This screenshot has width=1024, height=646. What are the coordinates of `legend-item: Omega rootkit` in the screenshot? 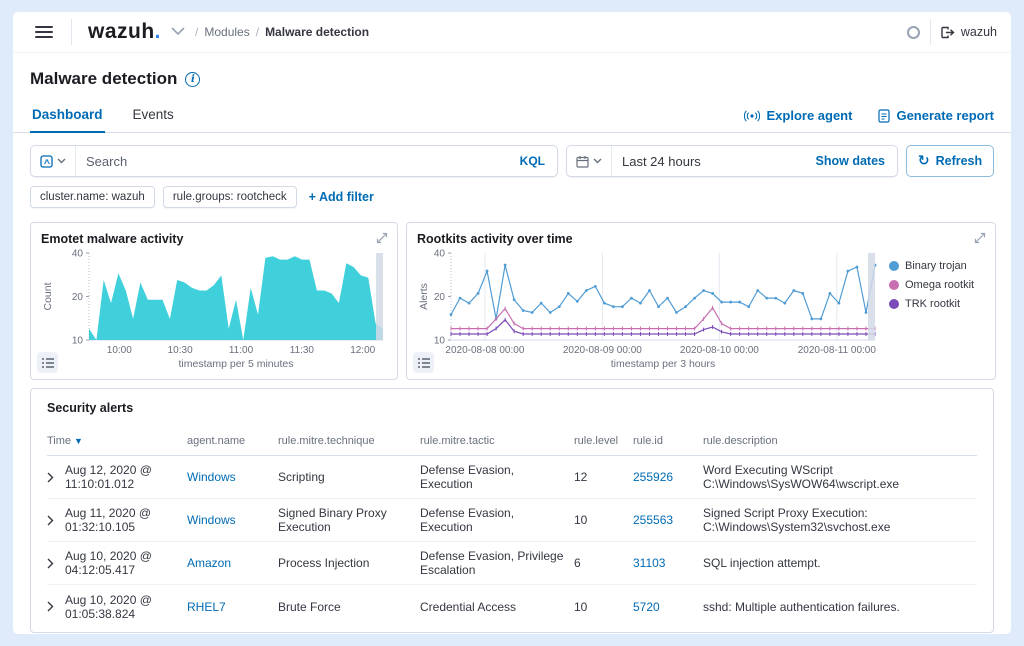 It's located at (938, 285).